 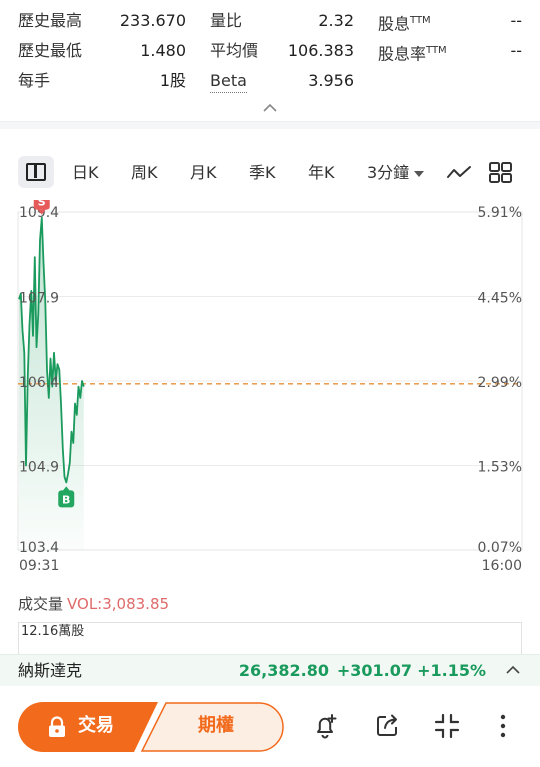 What do you see at coordinates (326, 726) in the screenshot?
I see `bell-plus-icon` at bounding box center [326, 726].